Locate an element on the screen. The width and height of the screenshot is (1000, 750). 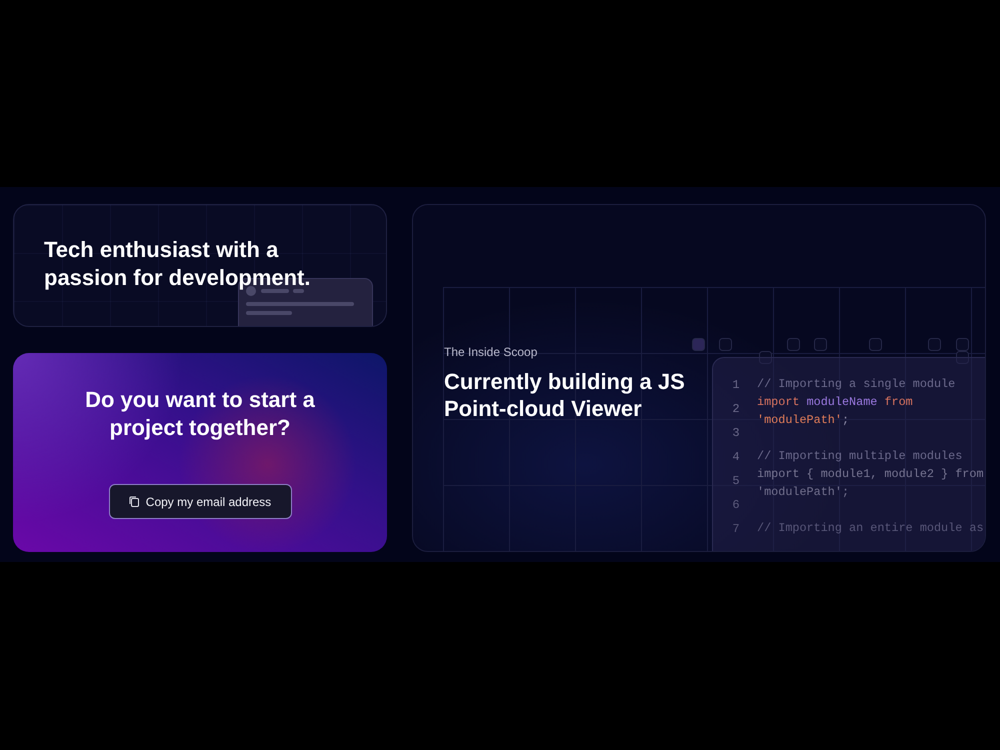
line-number: 6 is located at coordinates (736, 505).